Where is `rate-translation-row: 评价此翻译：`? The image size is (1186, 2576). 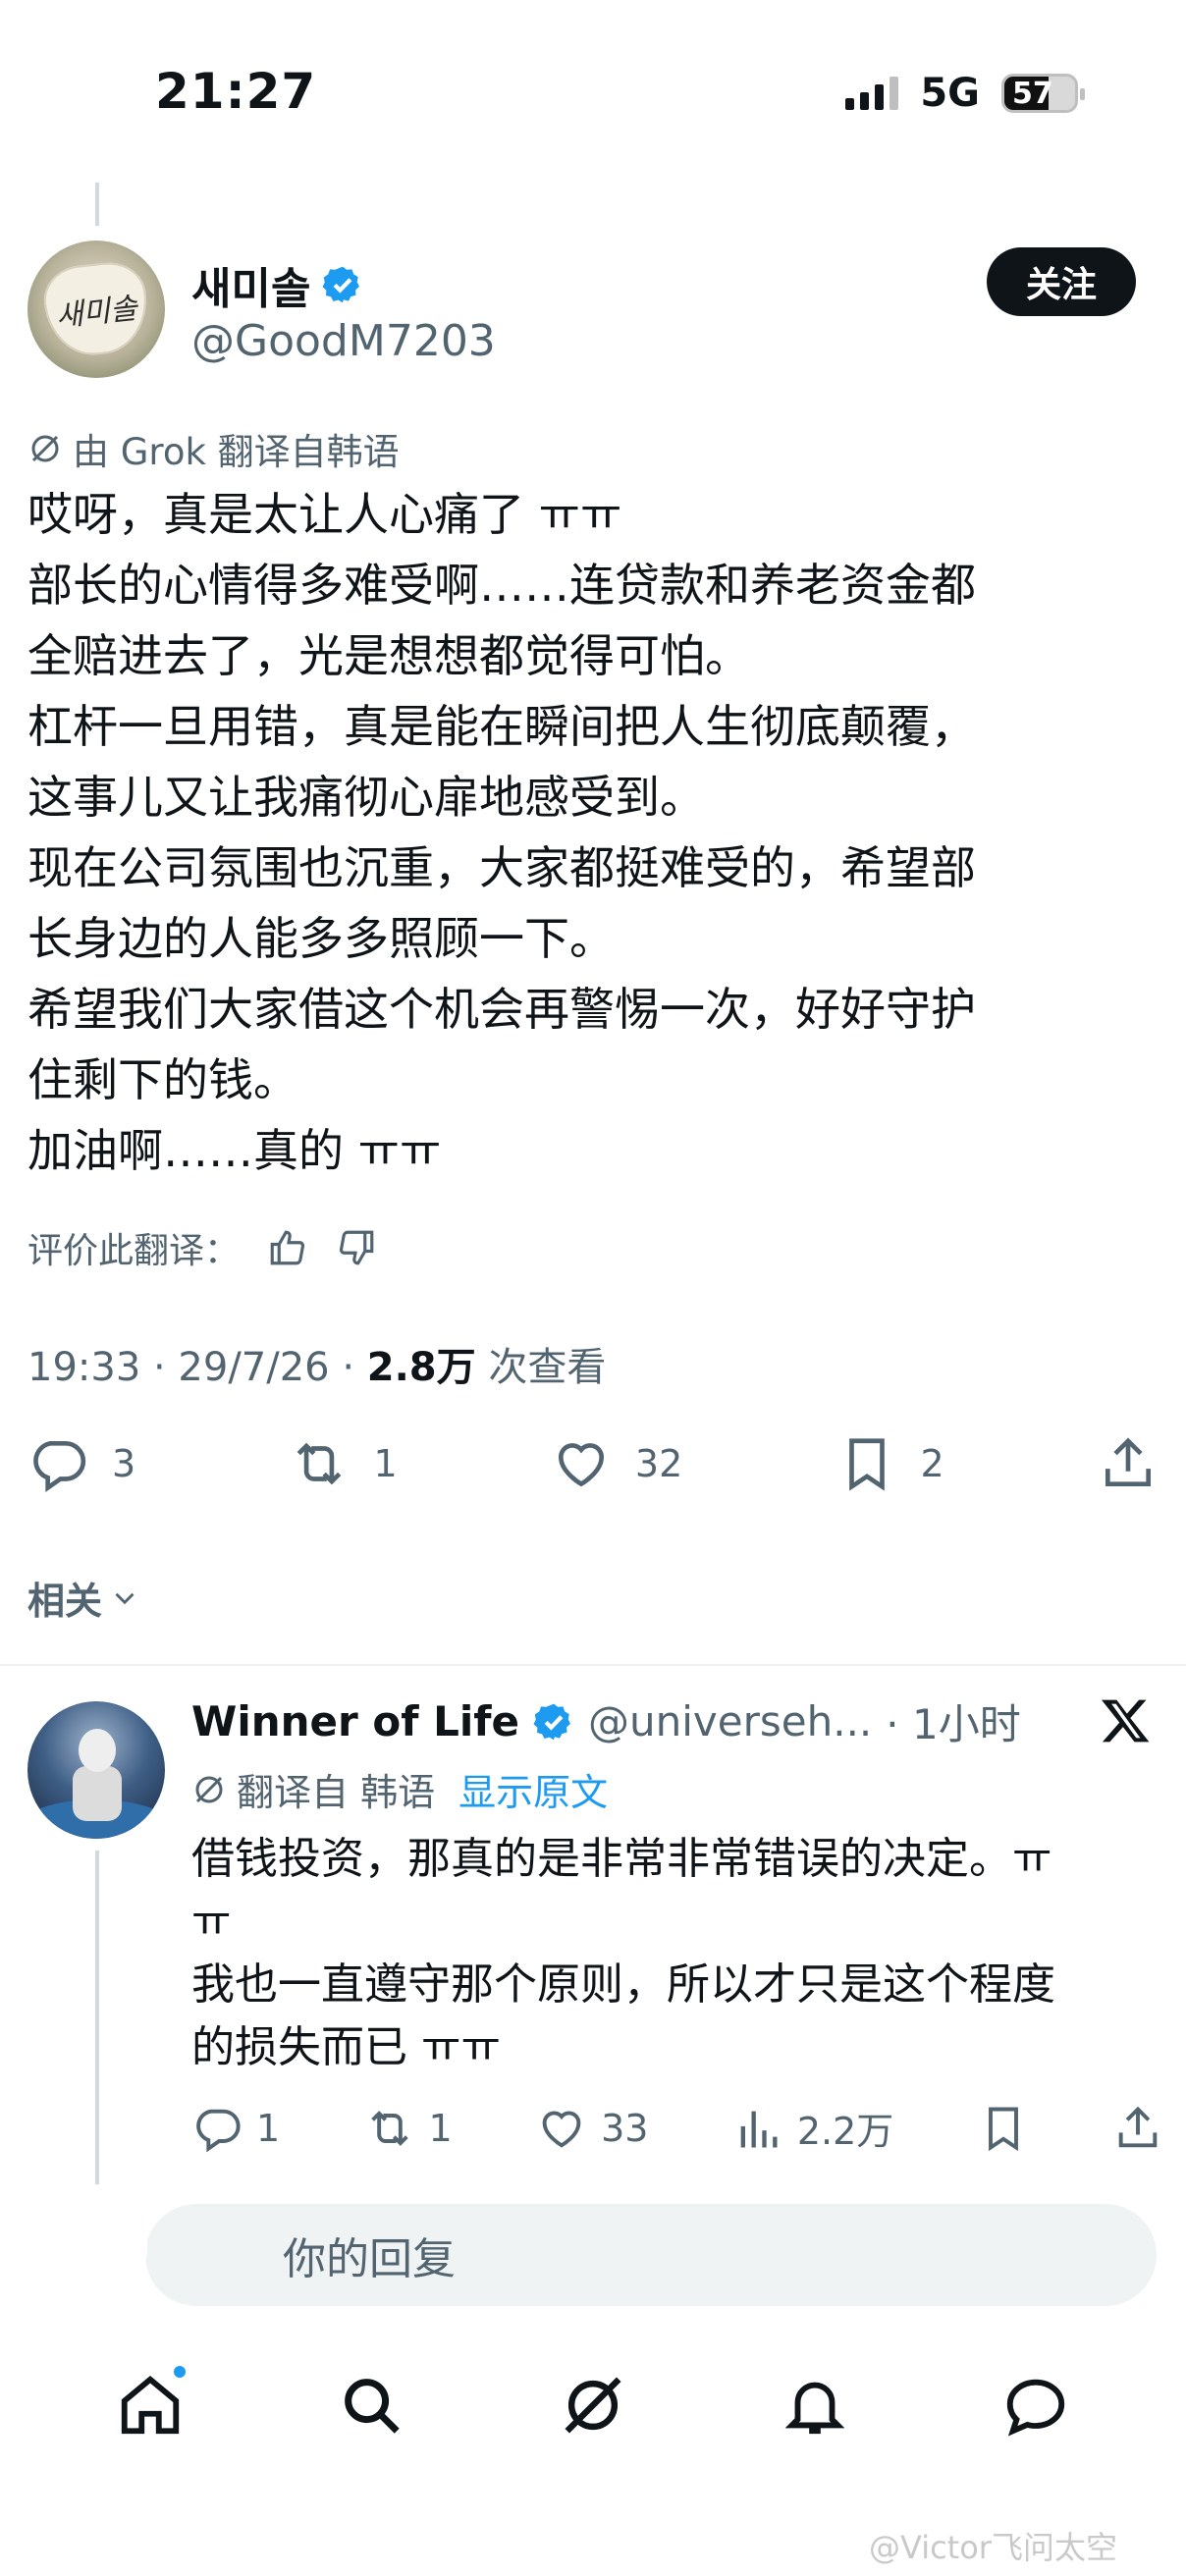 rate-translation-row: 评价此翻译： is located at coordinates (202, 1247).